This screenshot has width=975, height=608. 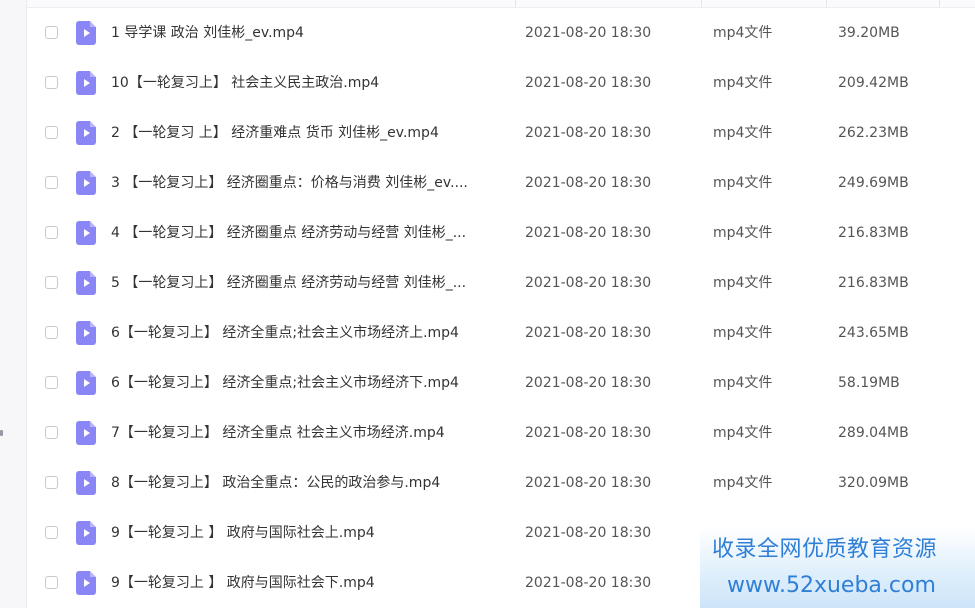 I want to click on column-header-strip, so click(x=501, y=4).